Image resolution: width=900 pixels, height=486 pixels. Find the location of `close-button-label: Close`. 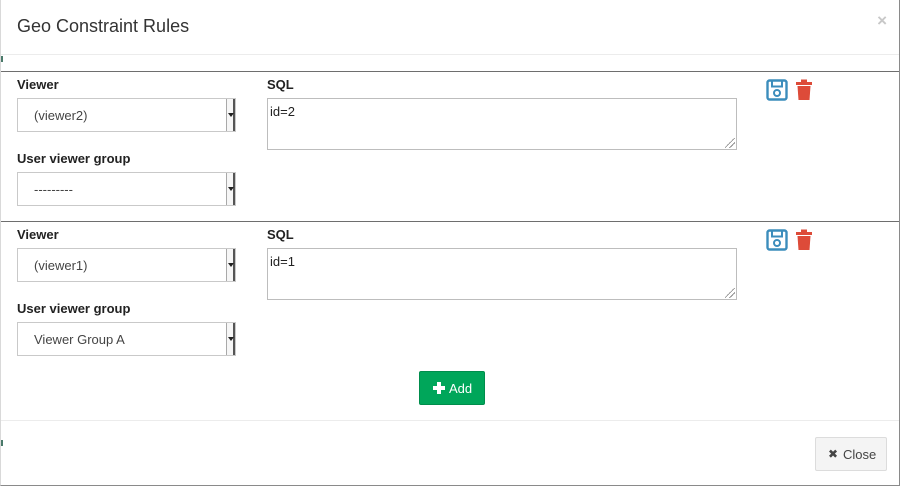

close-button-label: Close is located at coordinates (860, 454).